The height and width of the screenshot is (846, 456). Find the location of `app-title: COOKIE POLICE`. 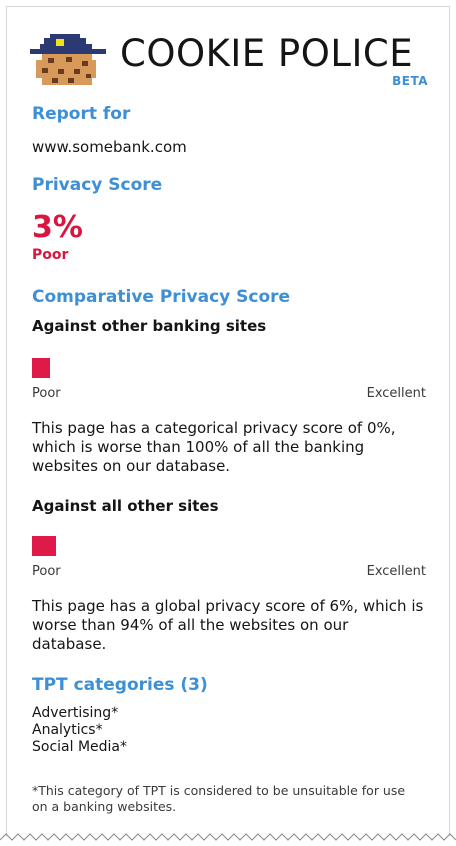

app-title: COOKIE POLICE is located at coordinates (267, 53).